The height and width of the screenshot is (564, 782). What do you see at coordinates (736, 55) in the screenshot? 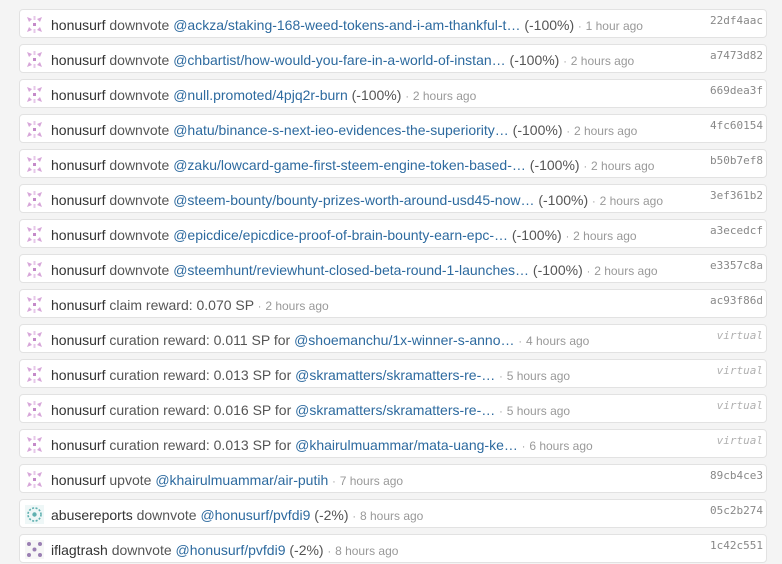
I see `transaction-hash-link: a7473d82` at bounding box center [736, 55].